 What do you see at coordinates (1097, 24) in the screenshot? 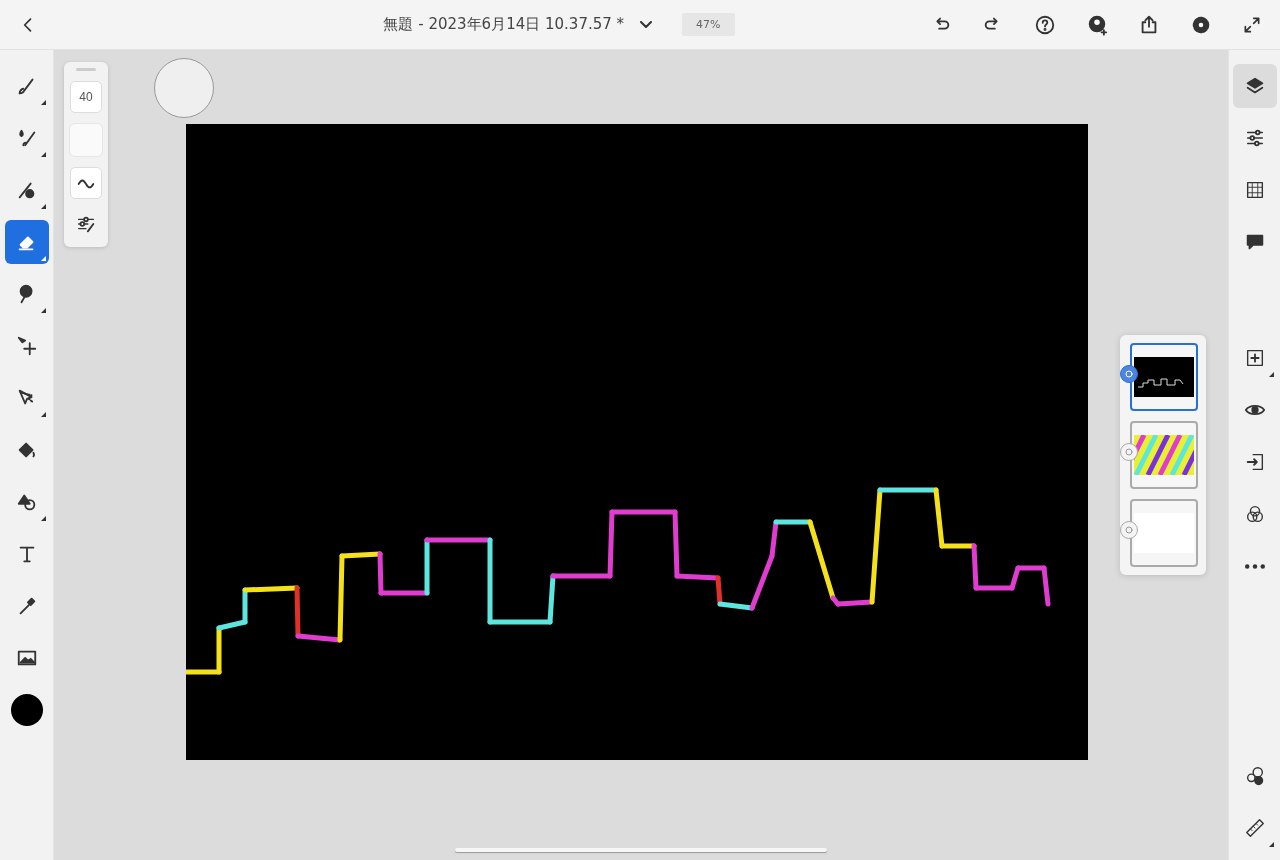
I see `person-add-icon` at bounding box center [1097, 24].